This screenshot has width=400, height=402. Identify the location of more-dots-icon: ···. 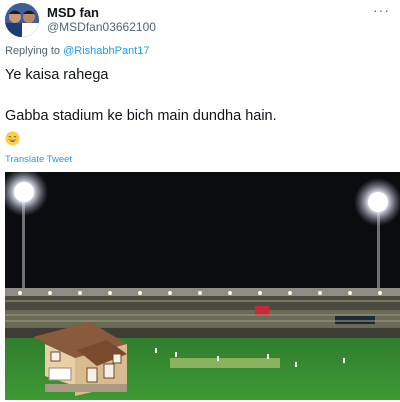
(381, 10).